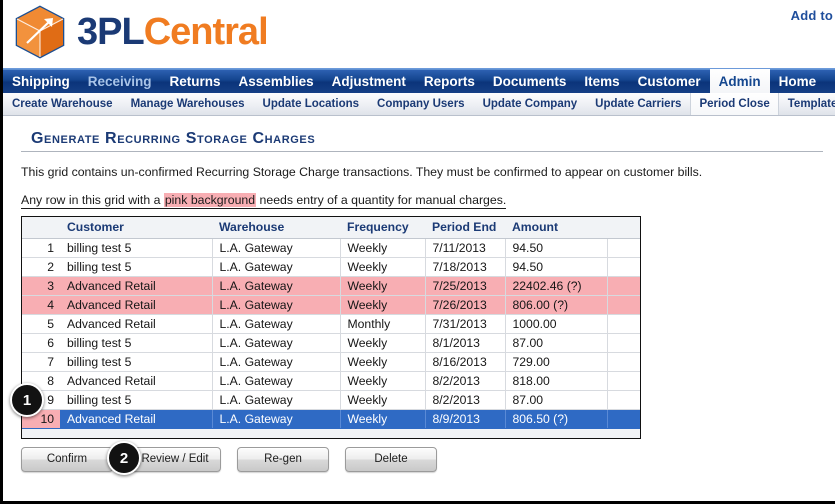 The width and height of the screenshot is (835, 504). Describe the element at coordinates (449, 81) in the screenshot. I see `nav-item-reports: Reports` at that location.